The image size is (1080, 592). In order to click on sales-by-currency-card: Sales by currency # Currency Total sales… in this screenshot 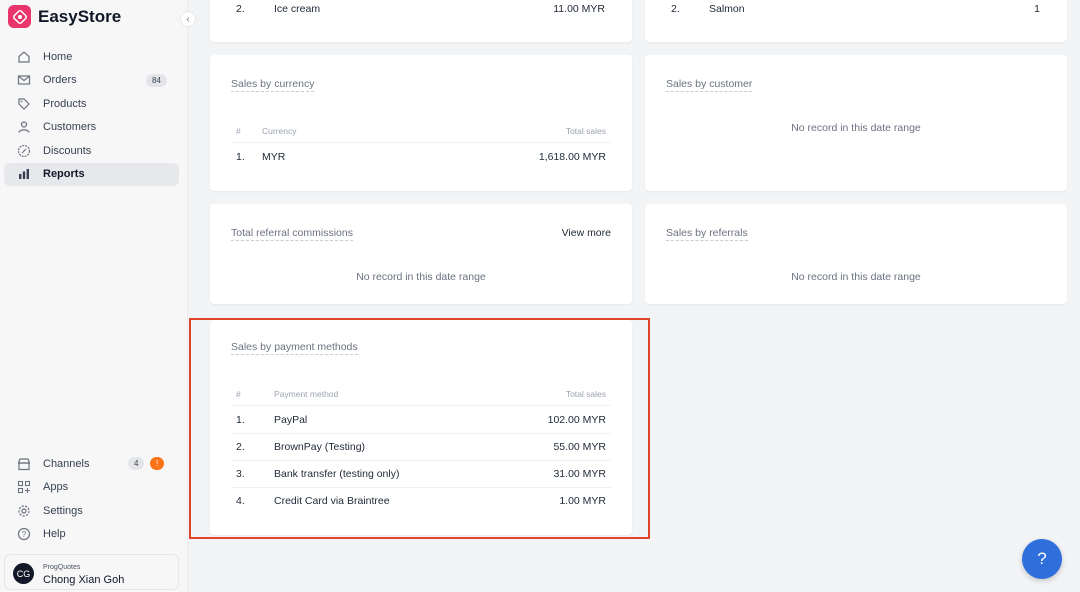, I will do `click(421, 123)`.